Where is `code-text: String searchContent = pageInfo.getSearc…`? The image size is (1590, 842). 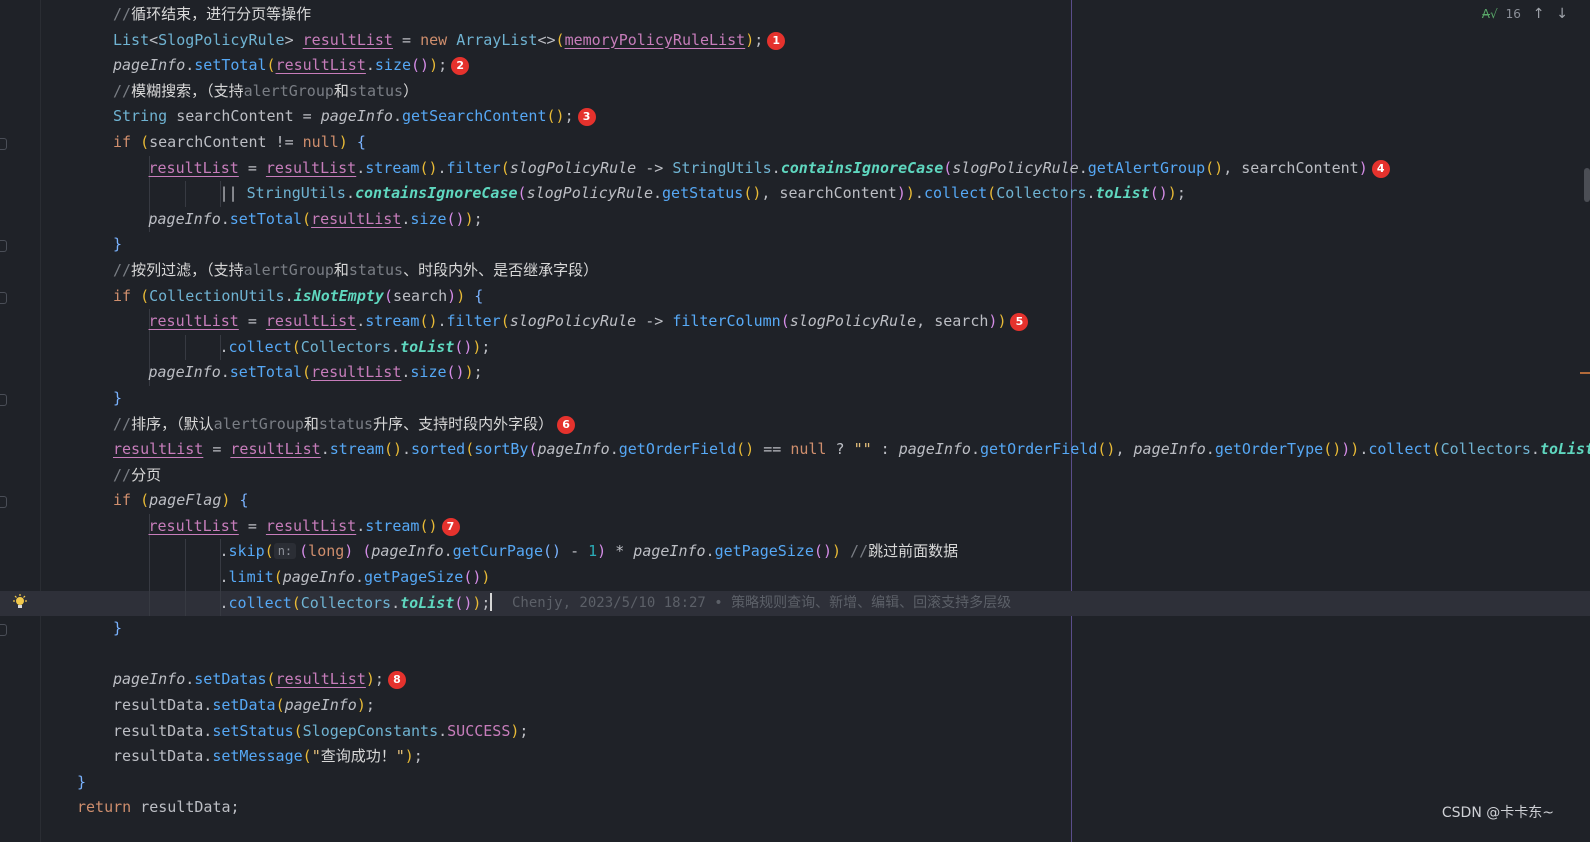
code-text: String searchContent = pageInfo.getSearc… is located at coordinates (343, 117).